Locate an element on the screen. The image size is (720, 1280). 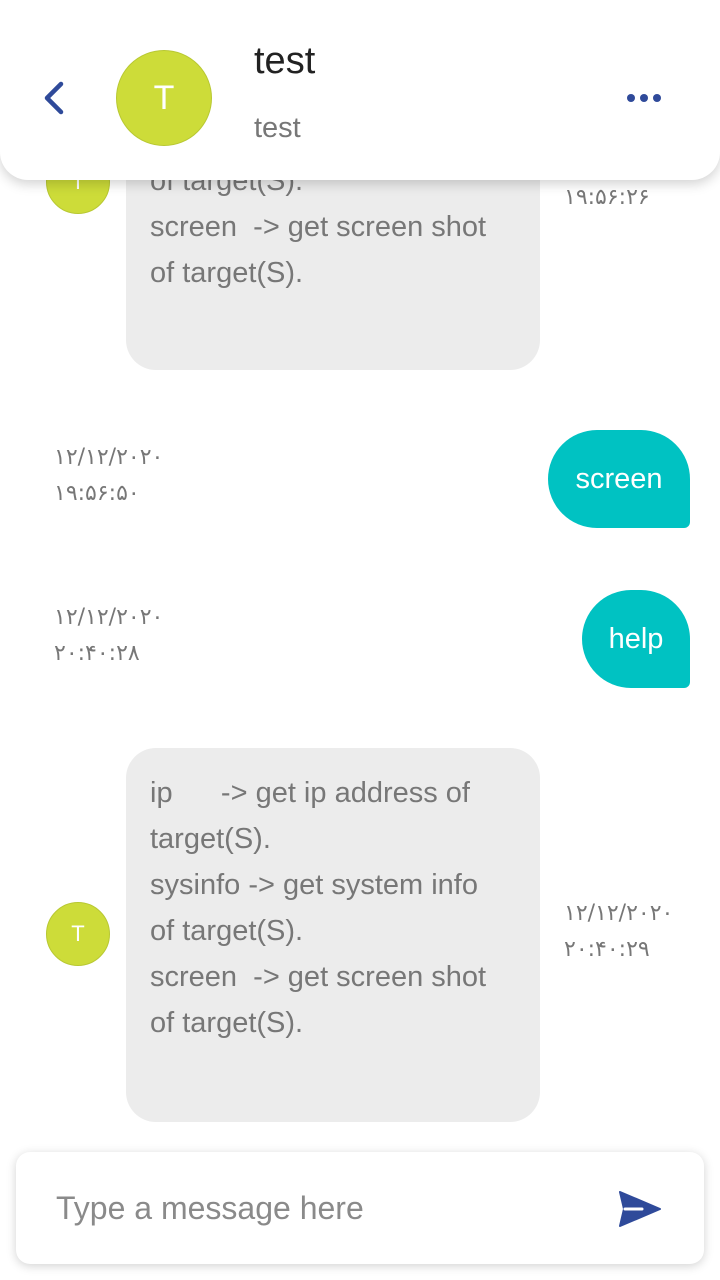
message-text: screen is located at coordinates (619, 478).